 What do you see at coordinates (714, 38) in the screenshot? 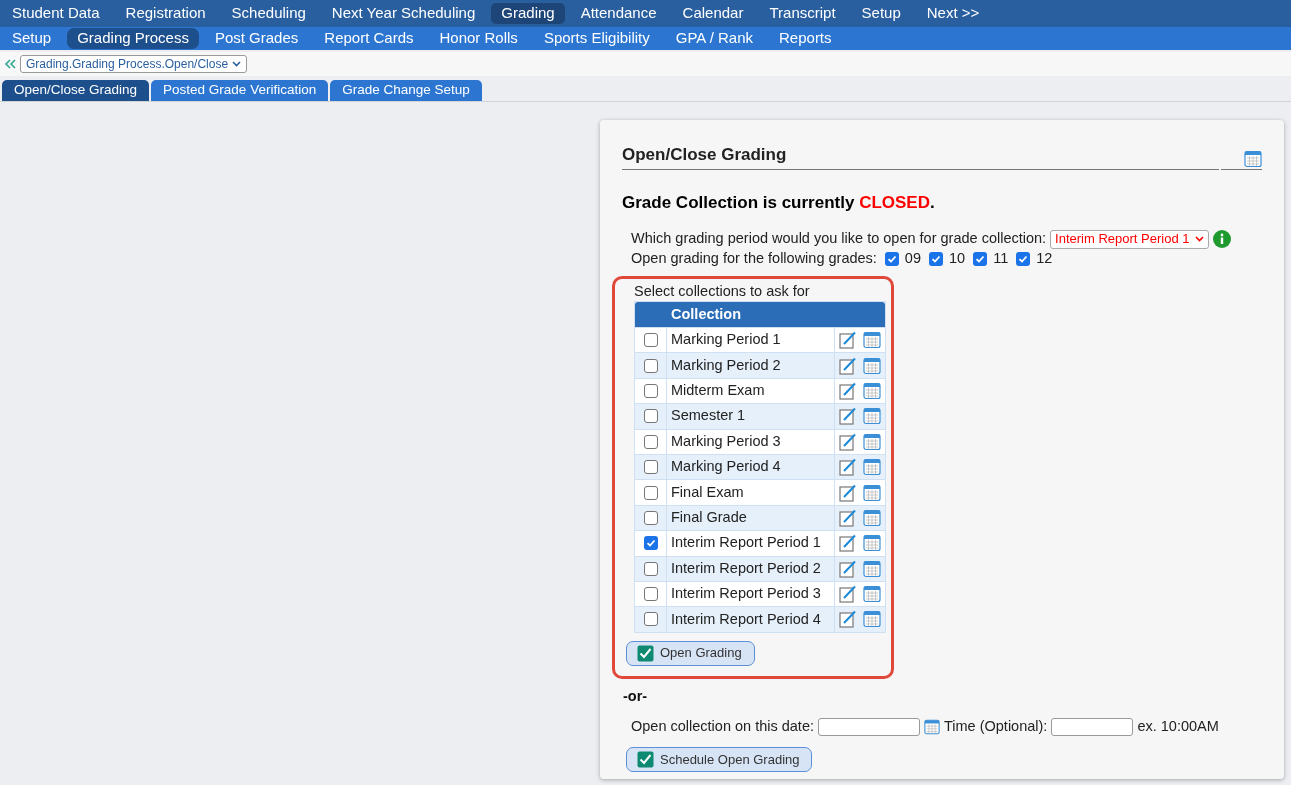
I see `menu-item: GPA / Rank` at bounding box center [714, 38].